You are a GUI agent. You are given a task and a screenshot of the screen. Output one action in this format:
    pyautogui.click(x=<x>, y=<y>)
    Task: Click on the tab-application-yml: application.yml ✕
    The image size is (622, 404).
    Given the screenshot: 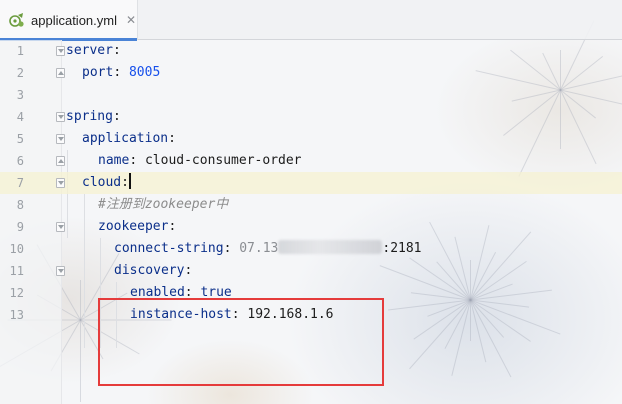 What is the action you would take?
    pyautogui.click(x=69, y=20)
    